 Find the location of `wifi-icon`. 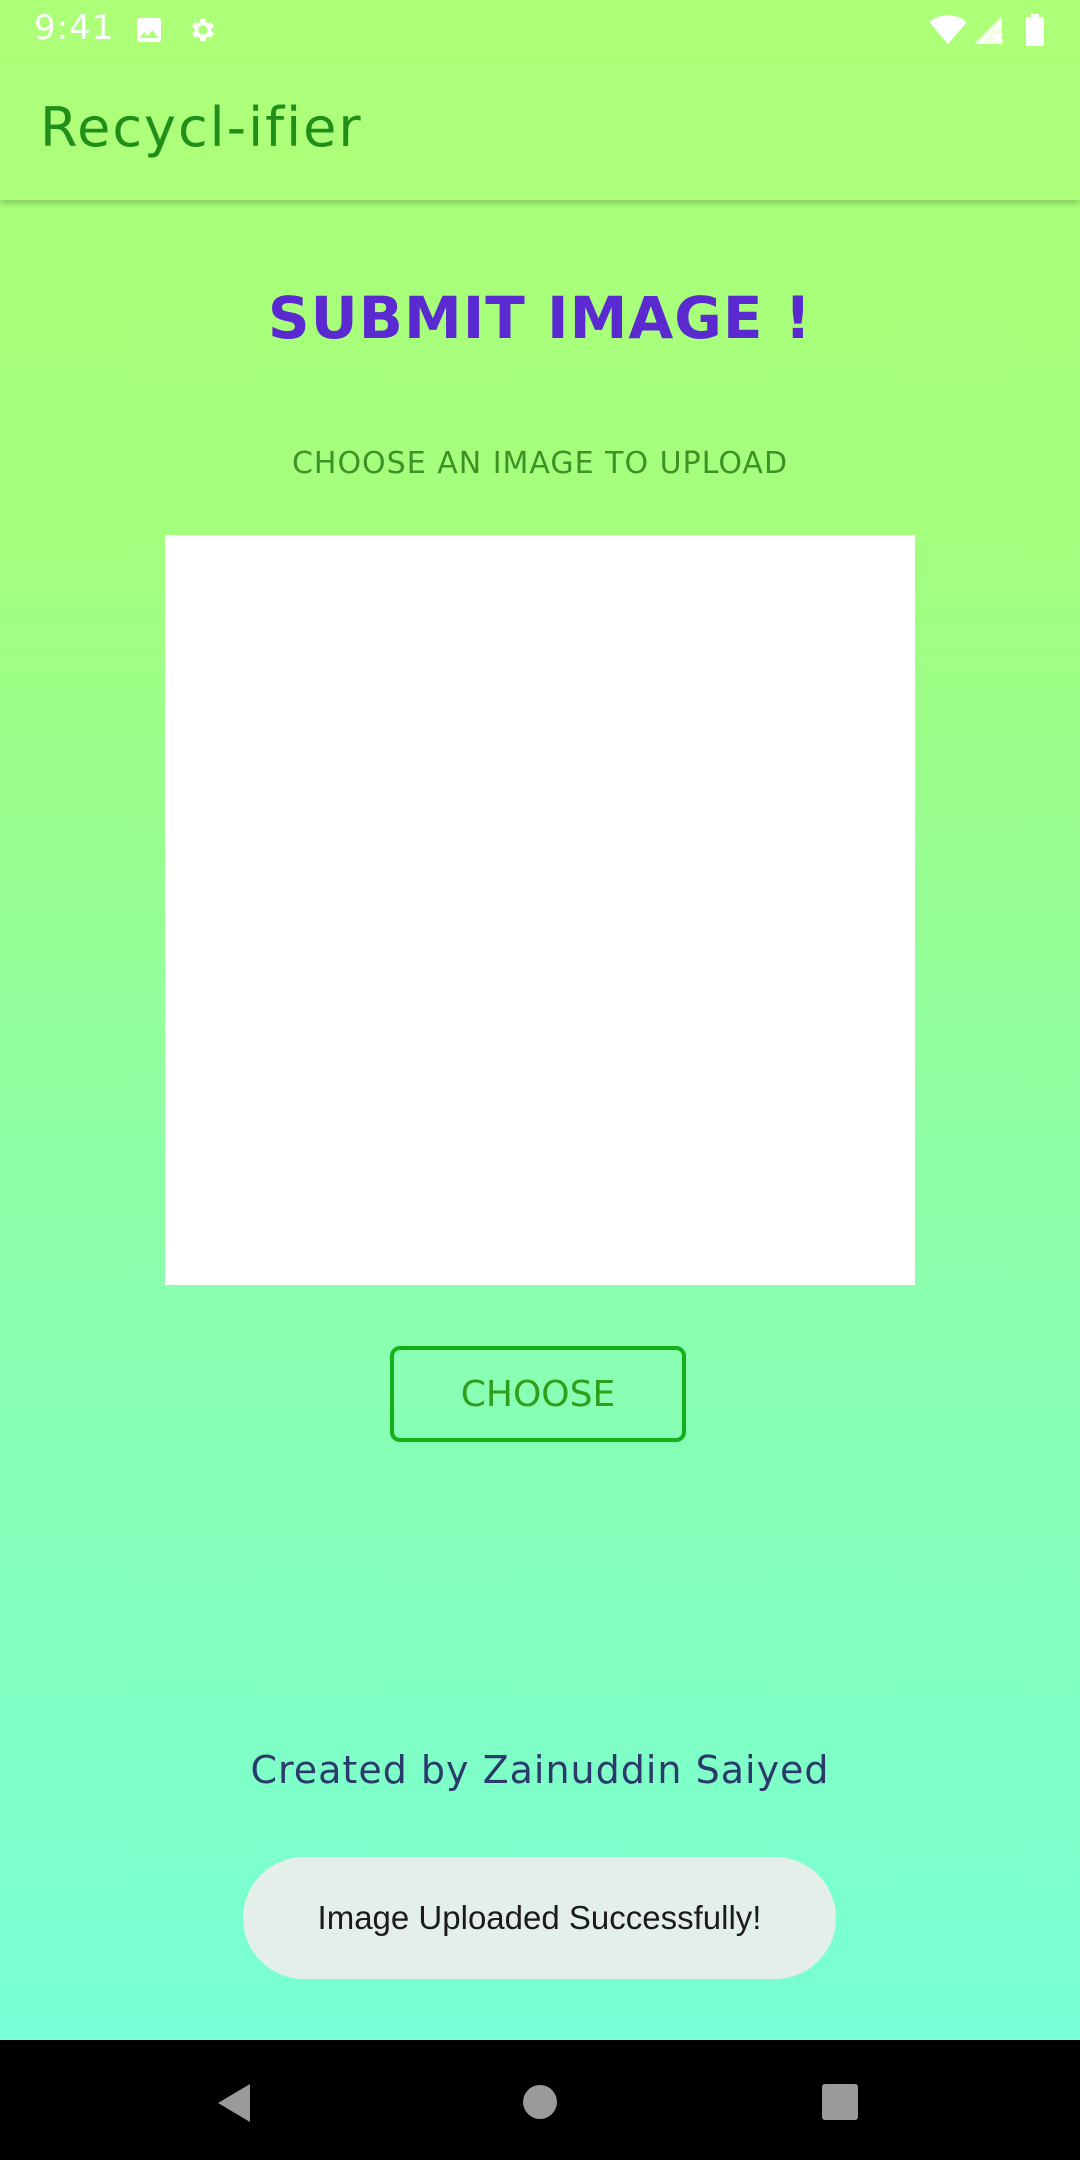

wifi-icon is located at coordinates (948, 32).